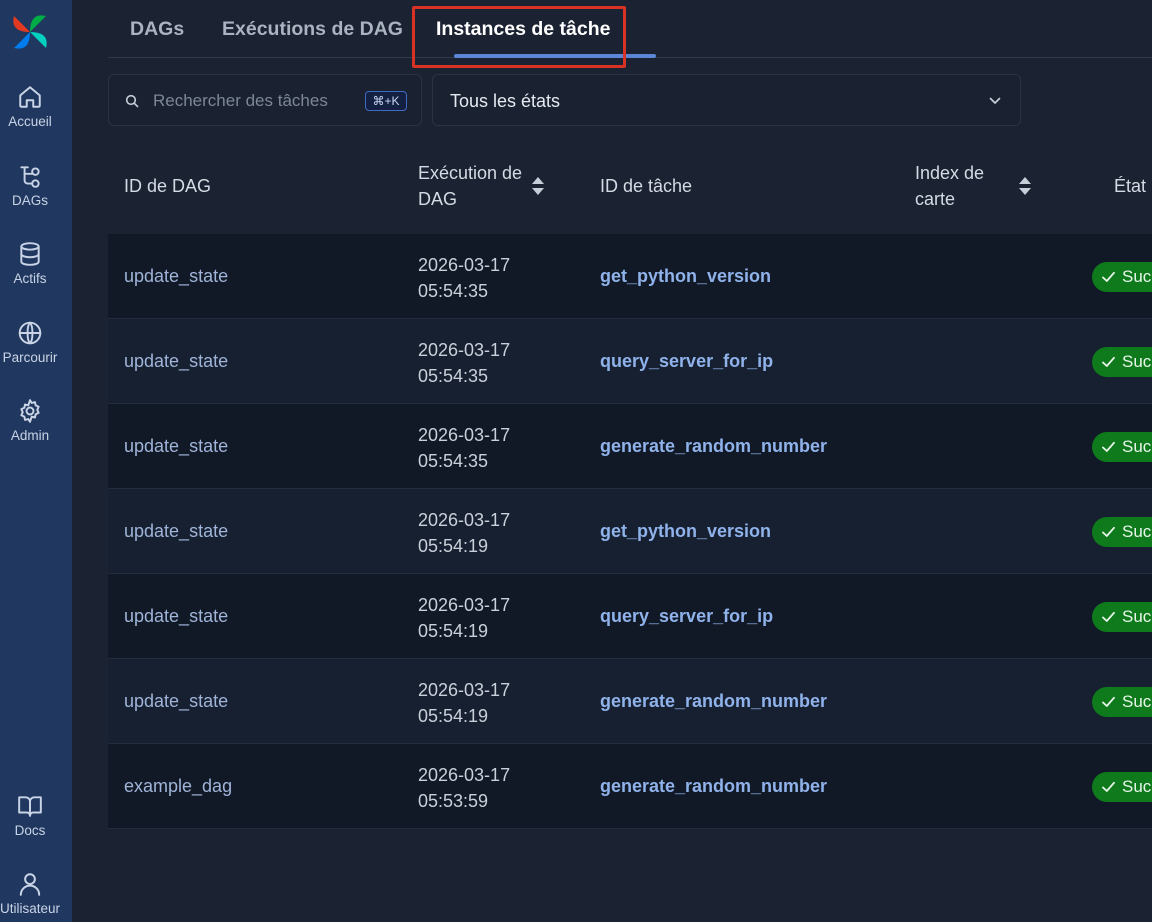 The width and height of the screenshot is (1152, 922). I want to click on tab-dag-runs: Exécutions de DAG, so click(312, 29).